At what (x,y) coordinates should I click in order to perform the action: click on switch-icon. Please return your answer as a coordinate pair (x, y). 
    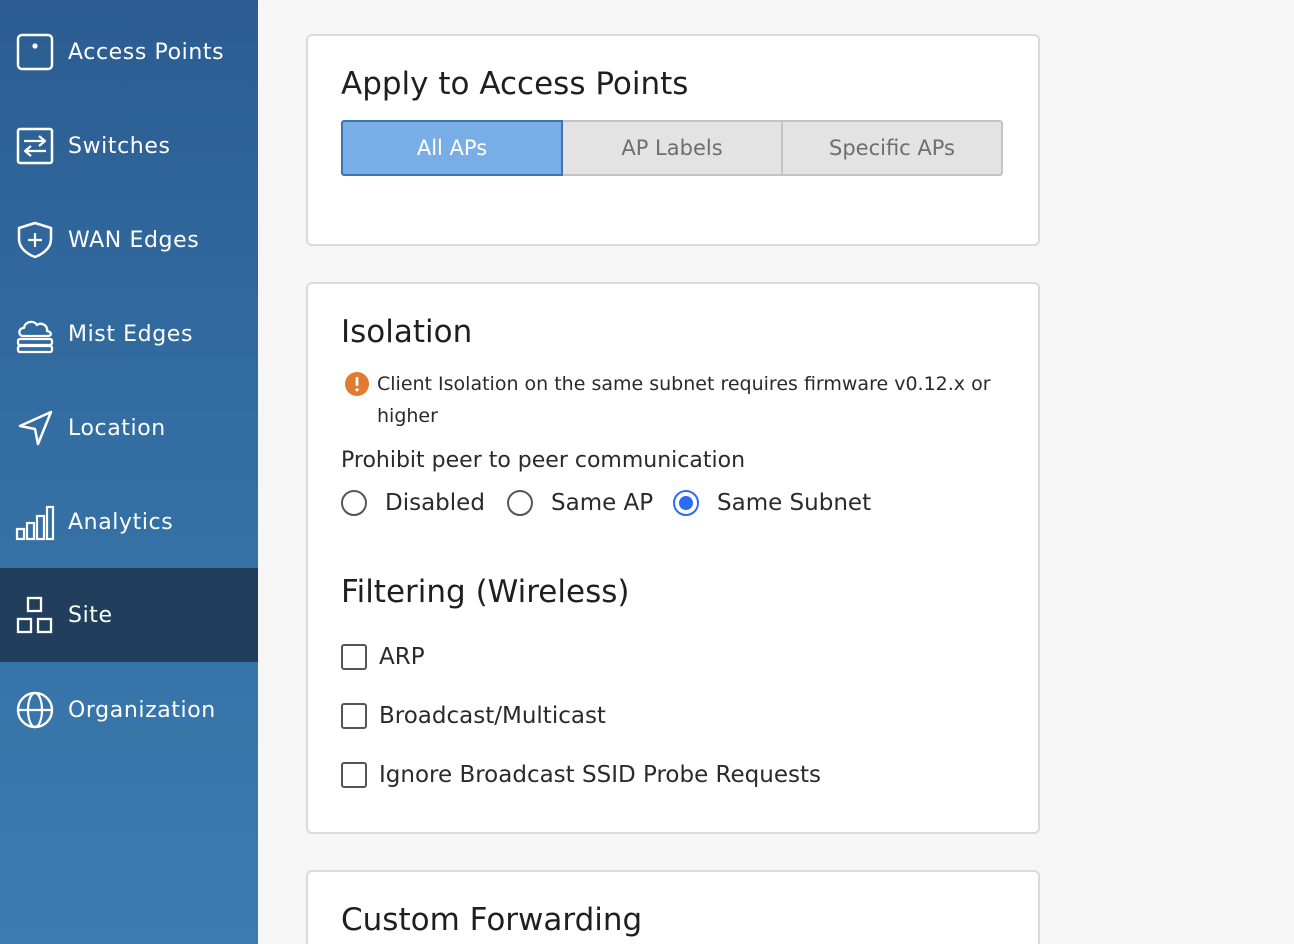
    Looking at the image, I should click on (35, 146).